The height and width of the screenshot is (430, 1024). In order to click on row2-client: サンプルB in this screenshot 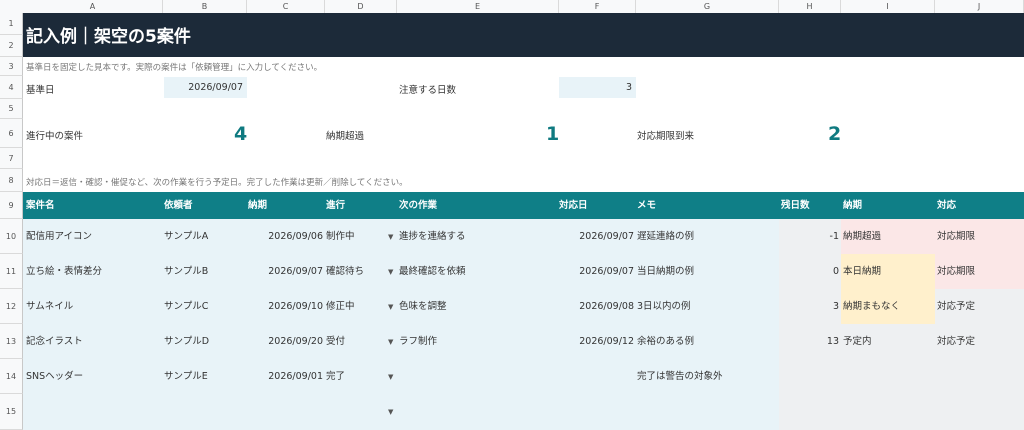, I will do `click(186, 271)`.